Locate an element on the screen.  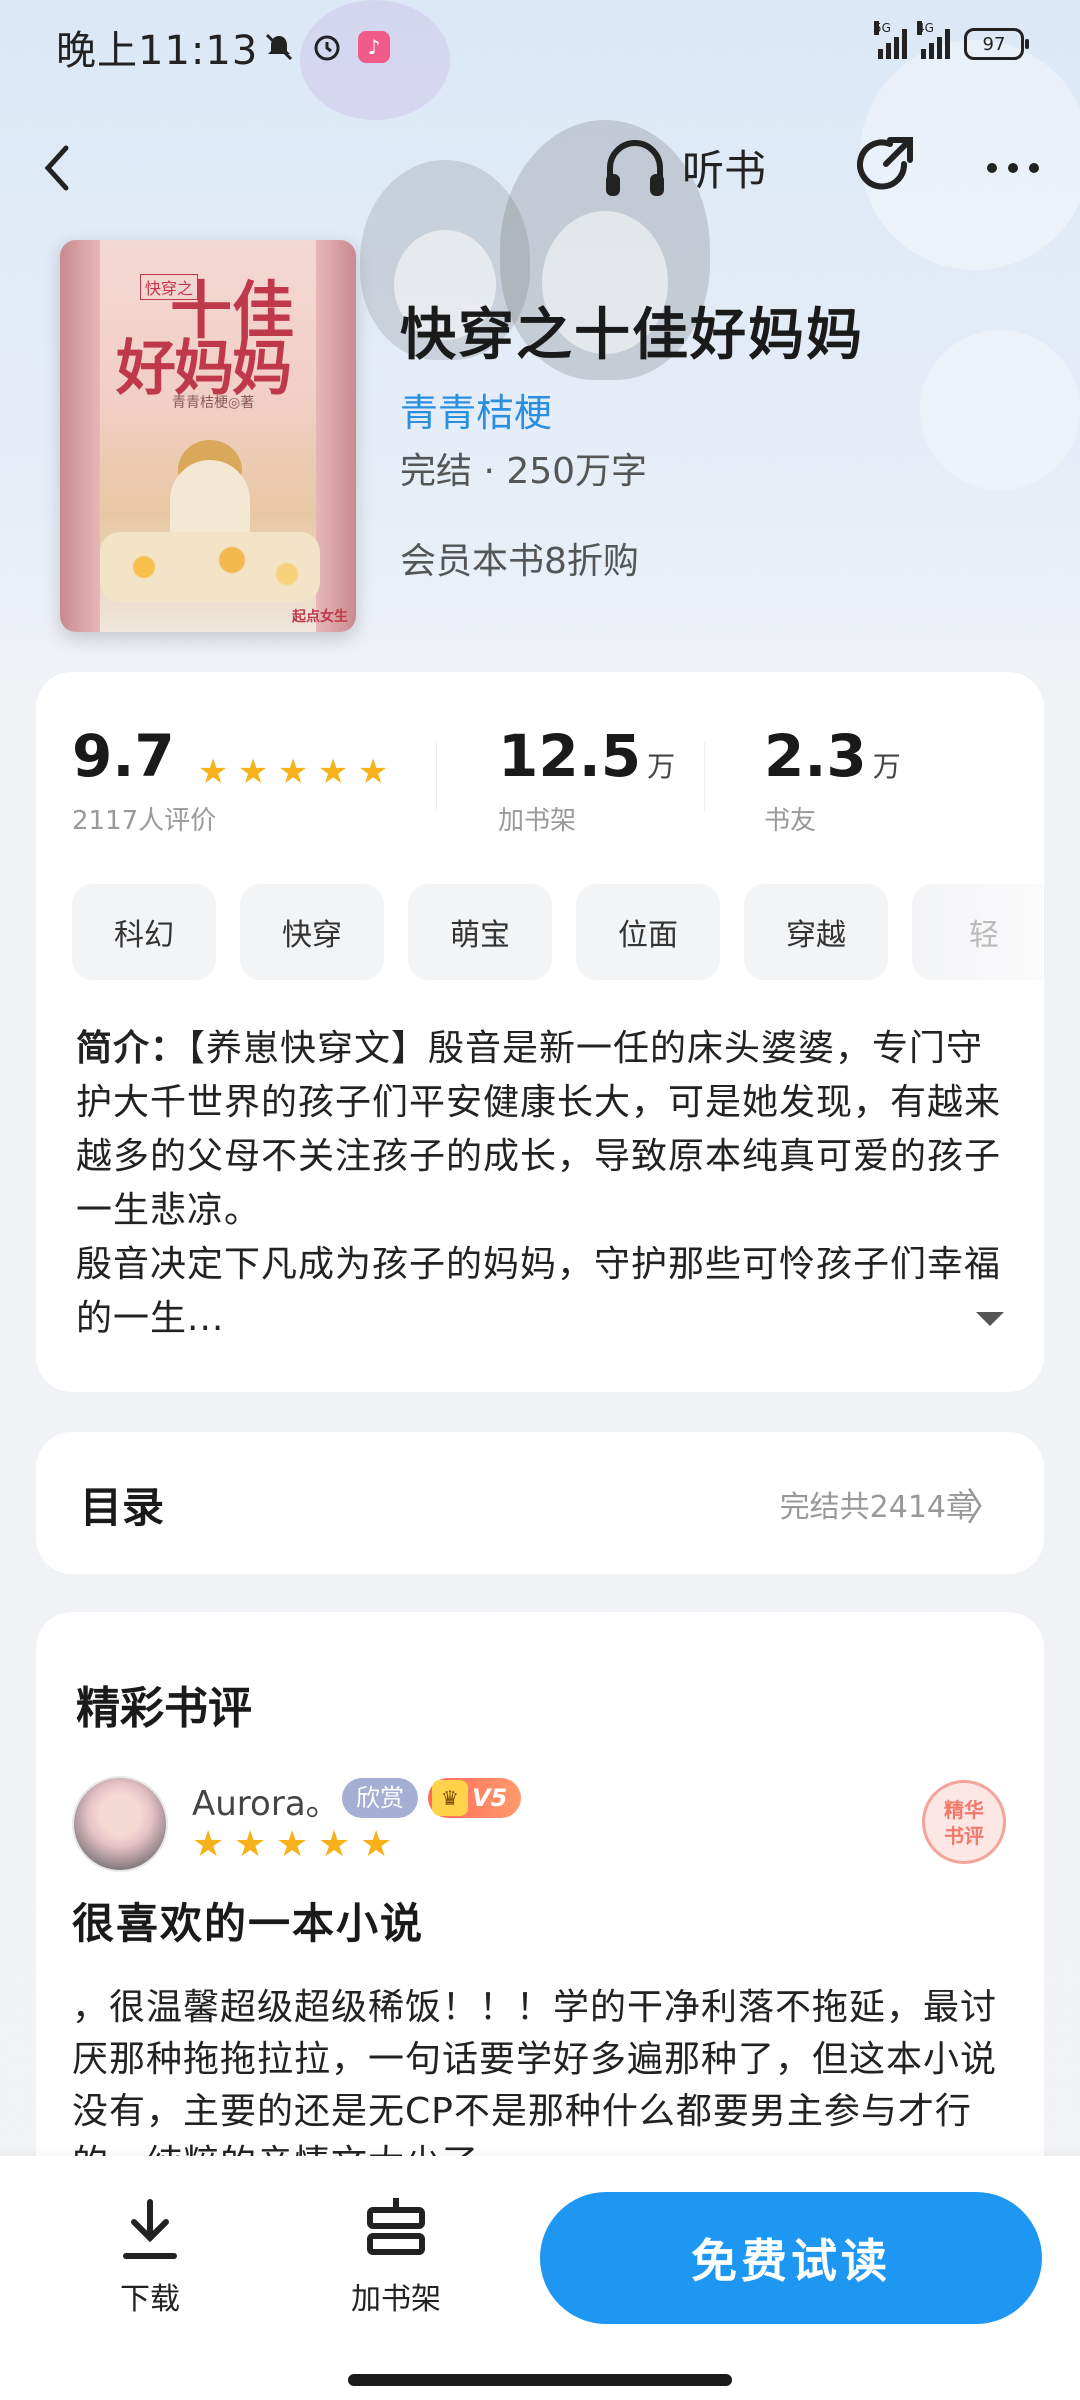
rating-stars: ★ ★ ★ ★ ★ is located at coordinates (295, 772).